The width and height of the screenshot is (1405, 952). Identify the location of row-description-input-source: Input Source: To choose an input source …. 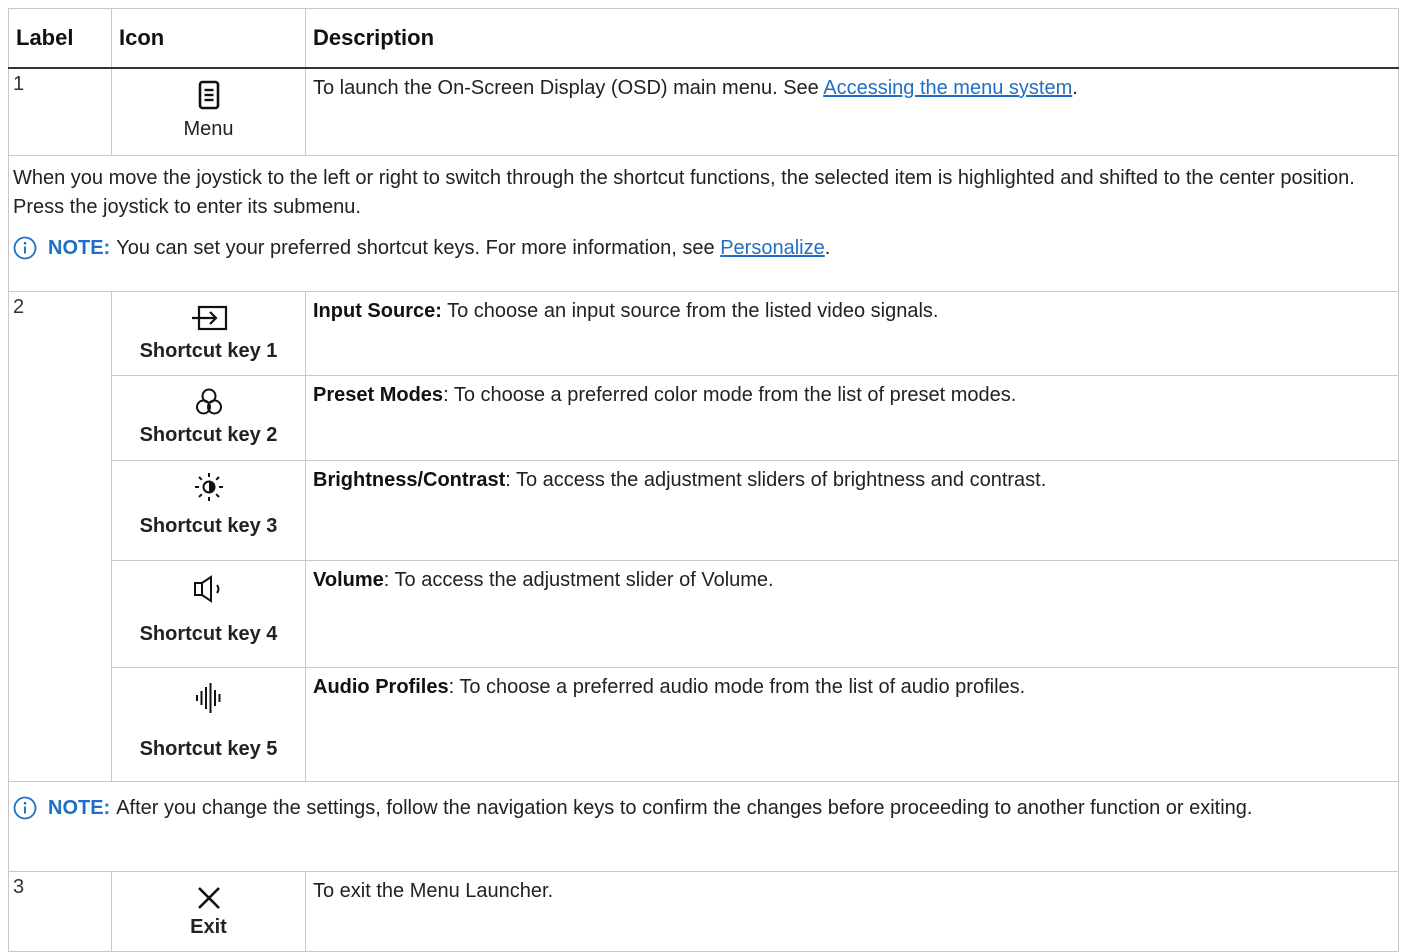
(852, 333).